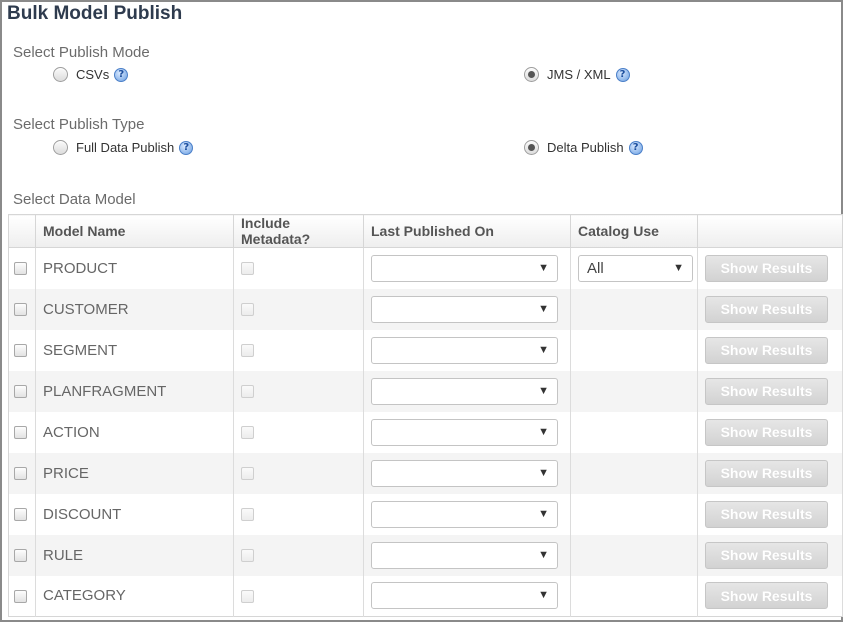 The height and width of the screenshot is (622, 843). I want to click on delta-publish-label: Delta Publish, so click(585, 147).